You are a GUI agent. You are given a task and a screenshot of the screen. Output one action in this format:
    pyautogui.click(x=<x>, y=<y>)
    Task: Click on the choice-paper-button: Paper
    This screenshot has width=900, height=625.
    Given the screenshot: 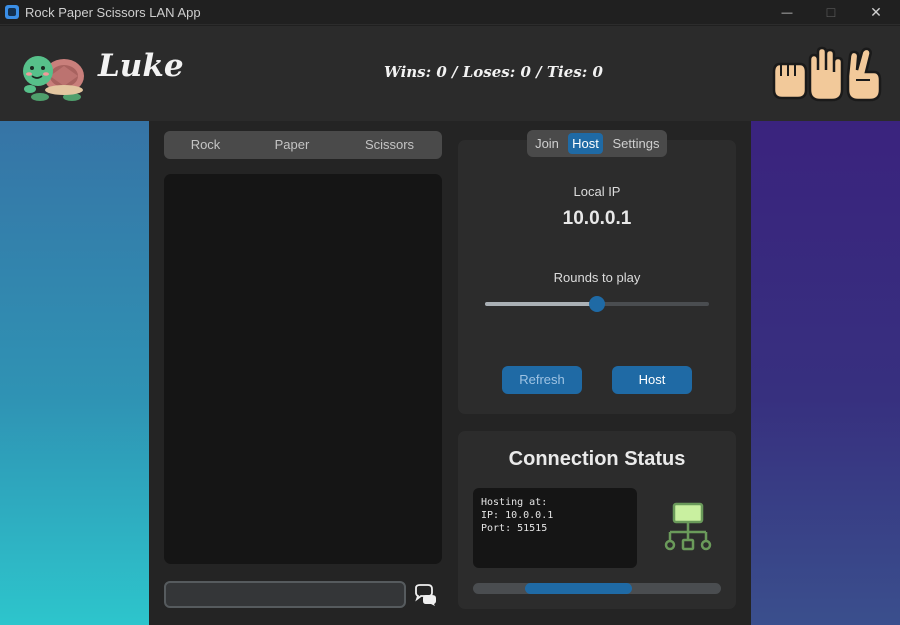 What is the action you would take?
    pyautogui.click(x=292, y=145)
    